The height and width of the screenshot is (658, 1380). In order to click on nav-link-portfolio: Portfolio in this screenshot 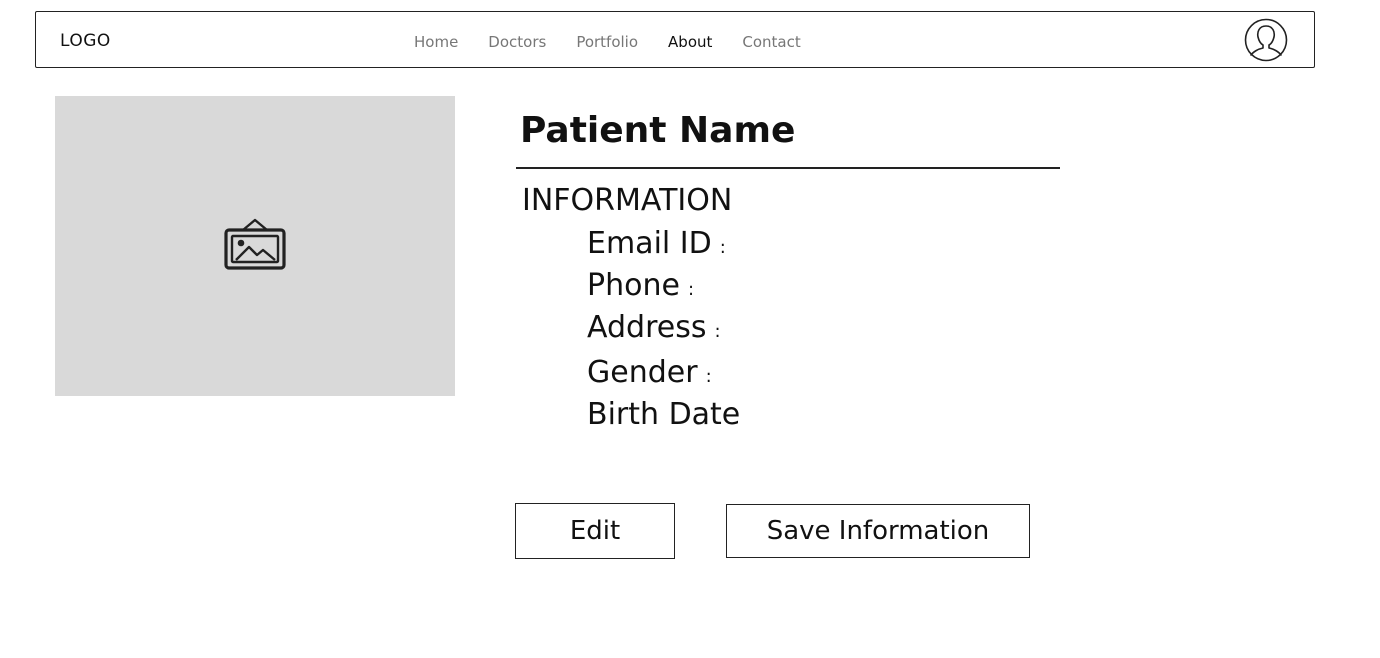, I will do `click(607, 42)`.